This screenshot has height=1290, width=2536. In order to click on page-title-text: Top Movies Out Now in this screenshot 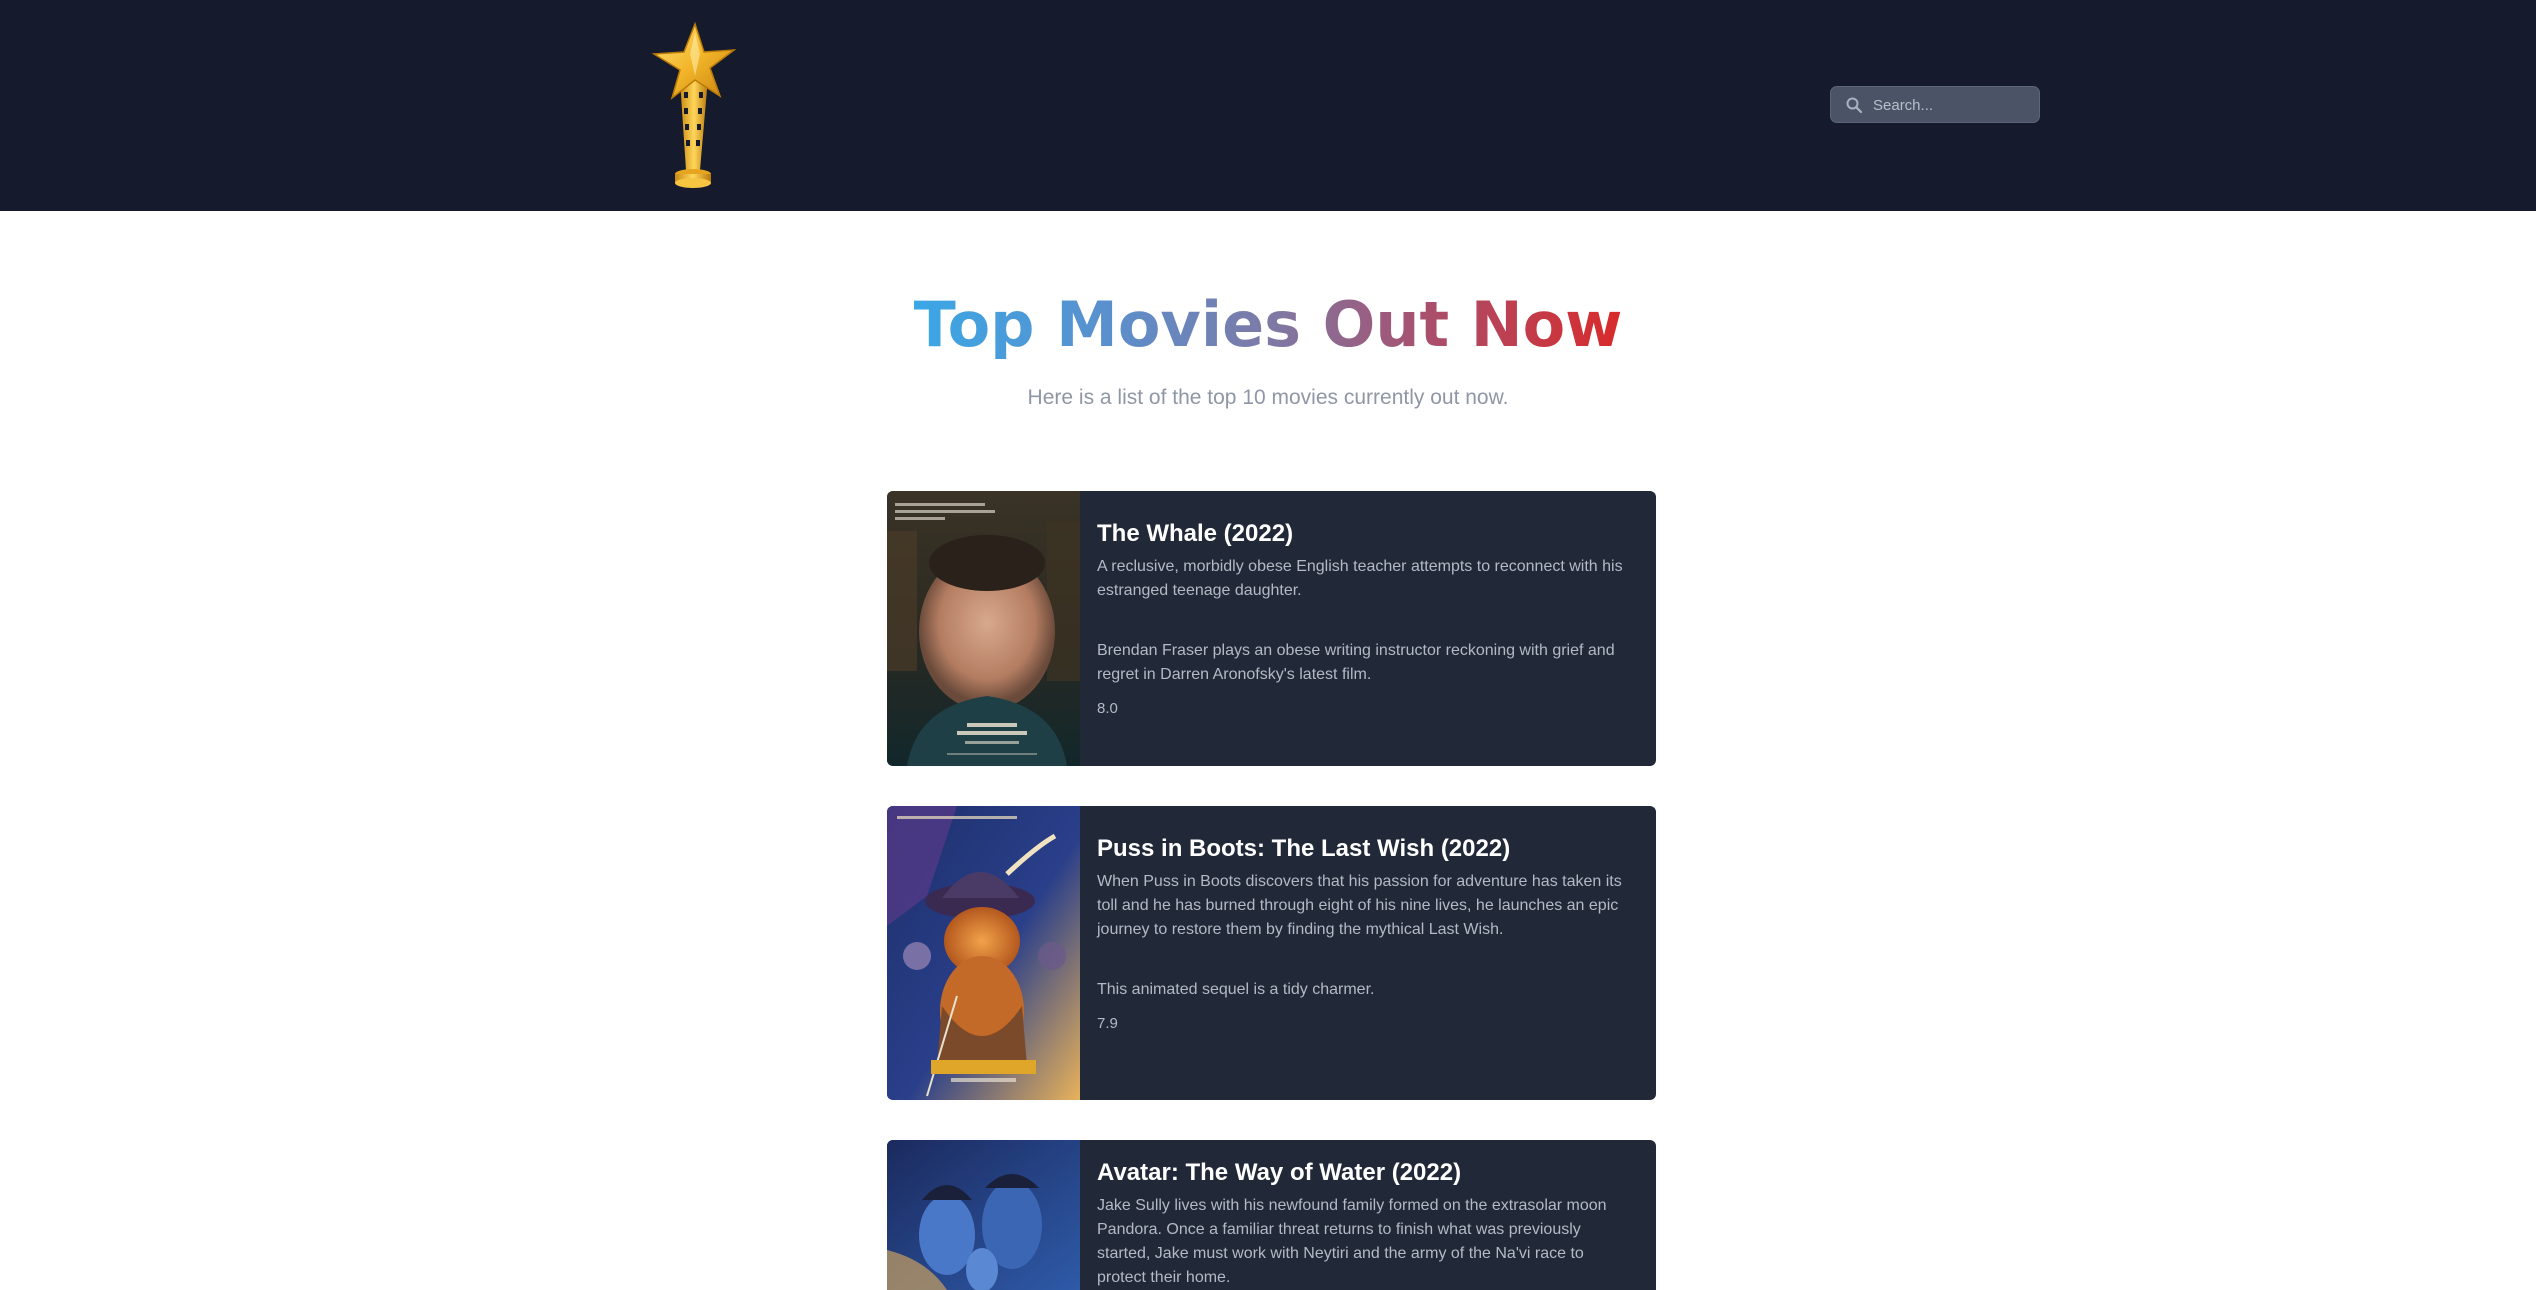, I will do `click(1268, 324)`.